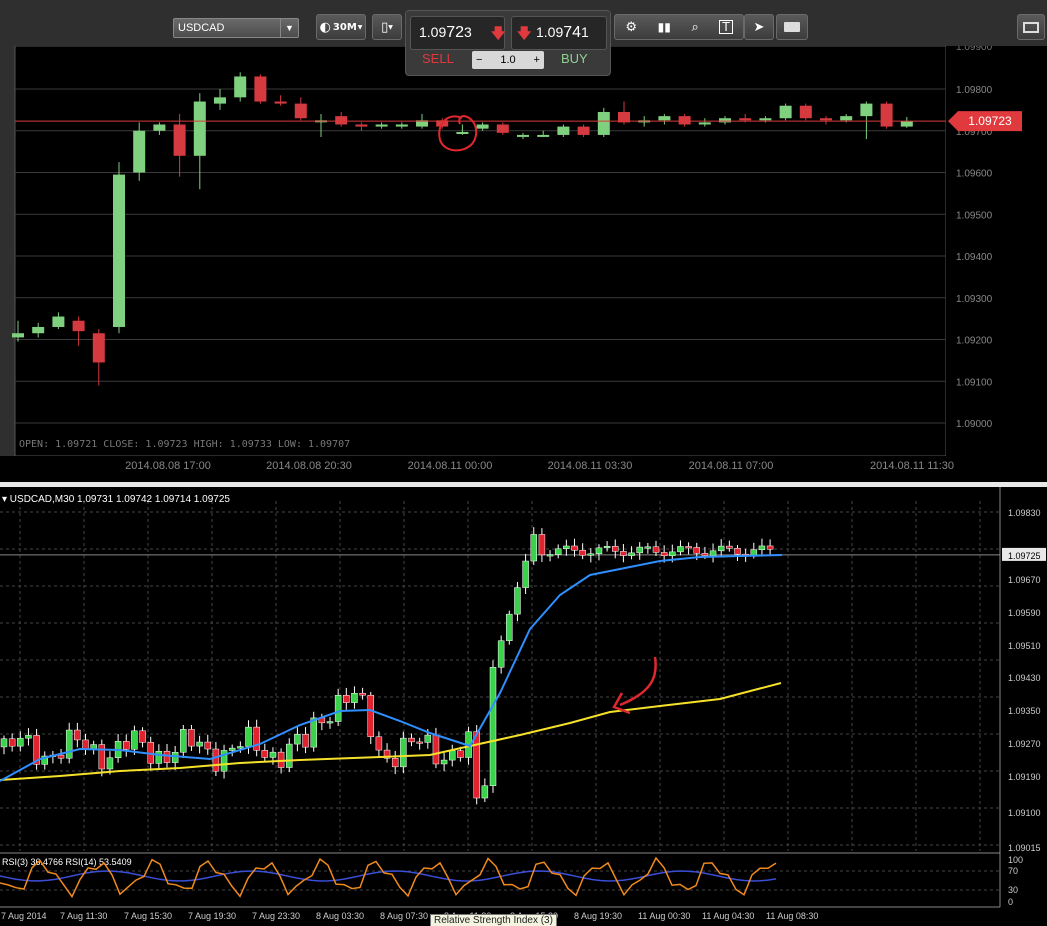 This screenshot has width=1047, height=926. I want to click on buy-price-small: 1, so click(585, 32).